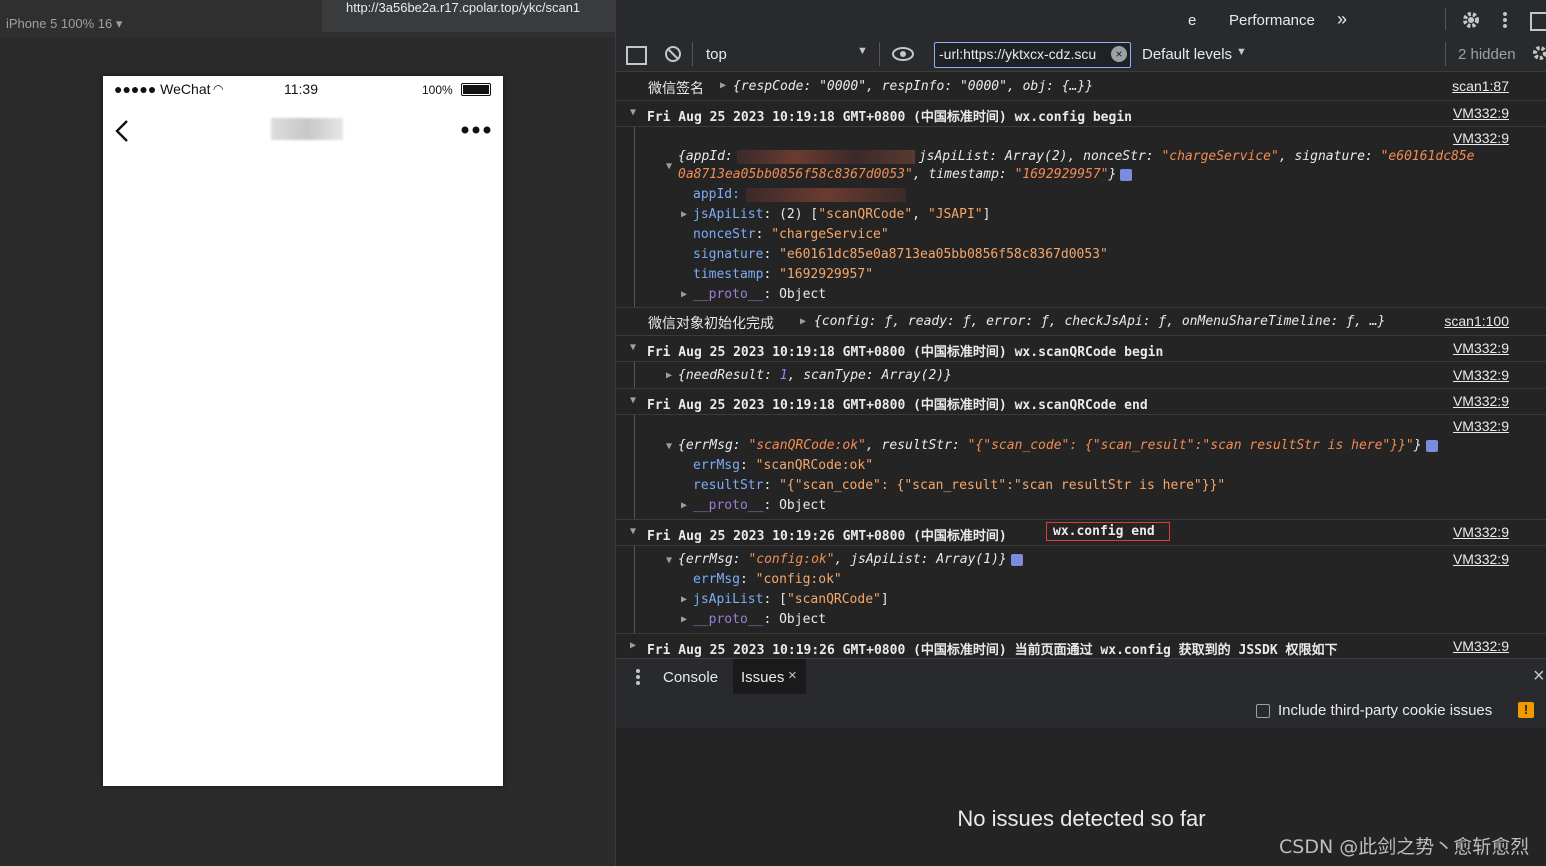 This screenshot has width=1546, height=866. Describe the element at coordinates (1081, 818) in the screenshot. I see `empty-issues-message: No issues detected so far` at that location.